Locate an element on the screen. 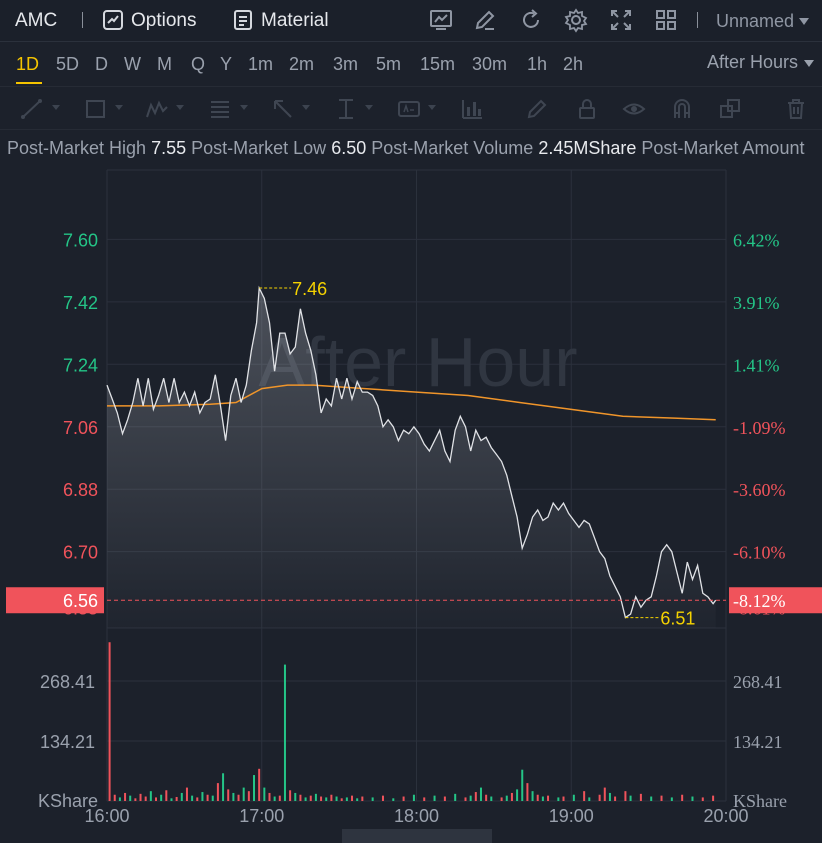 Image resolution: width=822 pixels, height=843 pixels. scroll-handle is located at coordinates (417, 836).